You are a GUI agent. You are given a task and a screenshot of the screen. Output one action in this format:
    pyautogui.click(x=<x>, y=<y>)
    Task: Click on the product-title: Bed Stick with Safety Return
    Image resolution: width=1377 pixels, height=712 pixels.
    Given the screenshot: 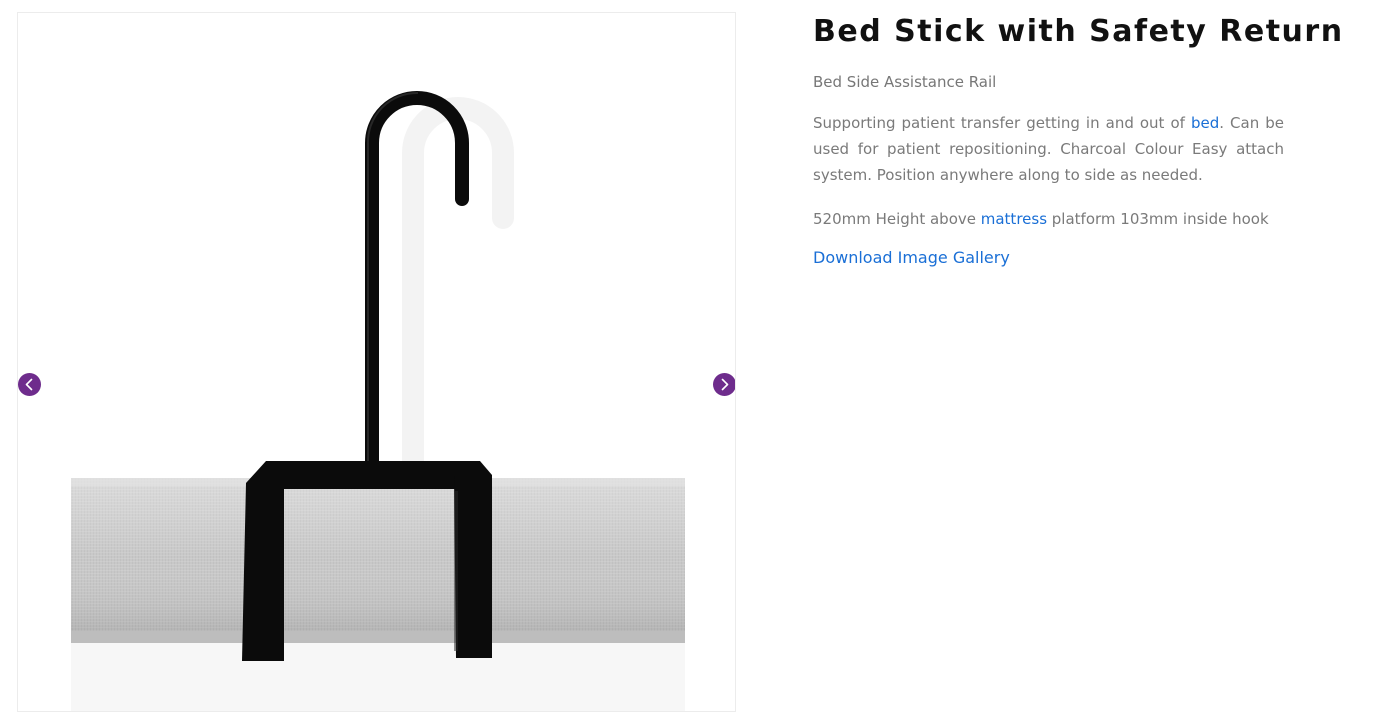 What is the action you would take?
    pyautogui.click(x=1078, y=31)
    